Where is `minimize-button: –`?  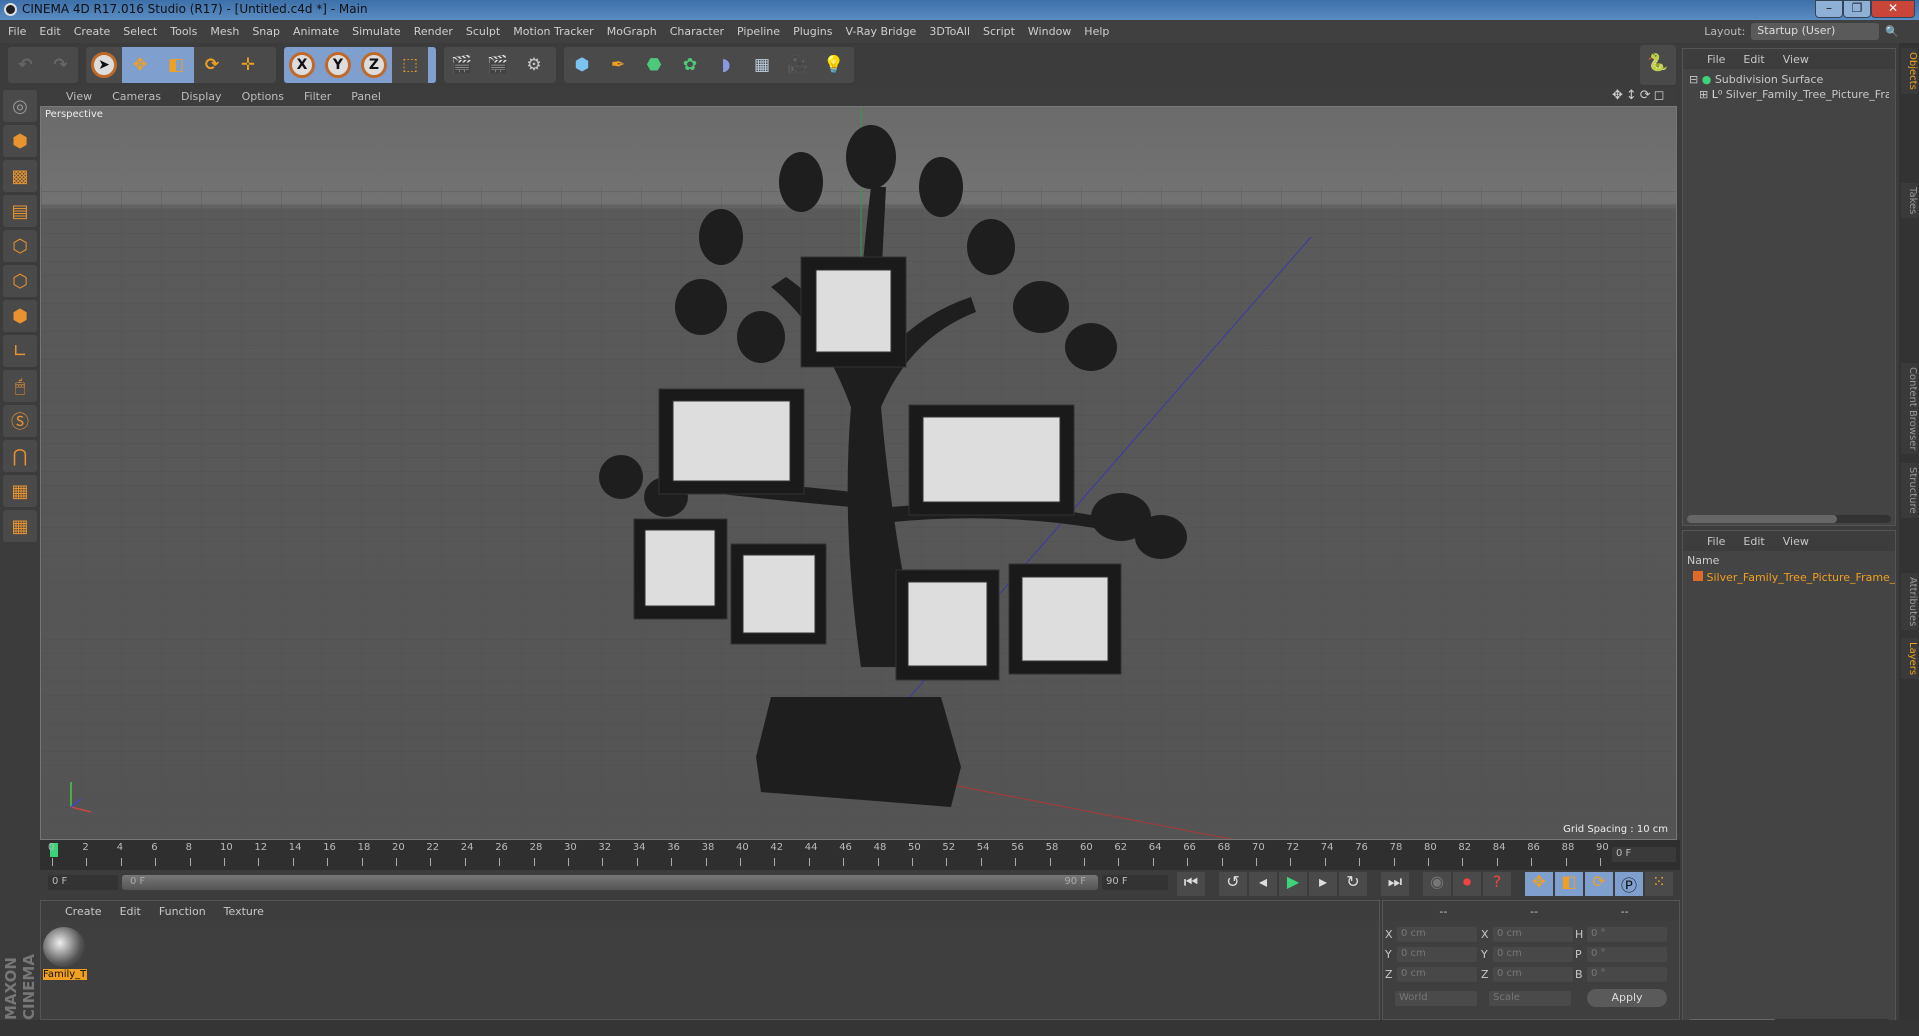
minimize-button: – is located at coordinates (1829, 9).